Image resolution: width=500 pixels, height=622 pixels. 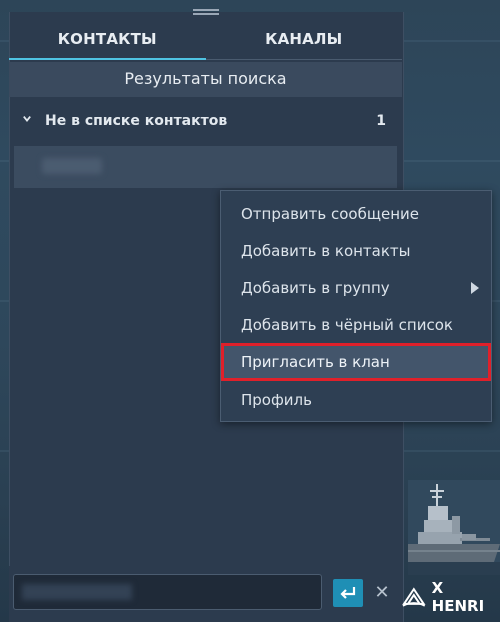 I want to click on menu-item-profile: Профиль, so click(x=356, y=400).